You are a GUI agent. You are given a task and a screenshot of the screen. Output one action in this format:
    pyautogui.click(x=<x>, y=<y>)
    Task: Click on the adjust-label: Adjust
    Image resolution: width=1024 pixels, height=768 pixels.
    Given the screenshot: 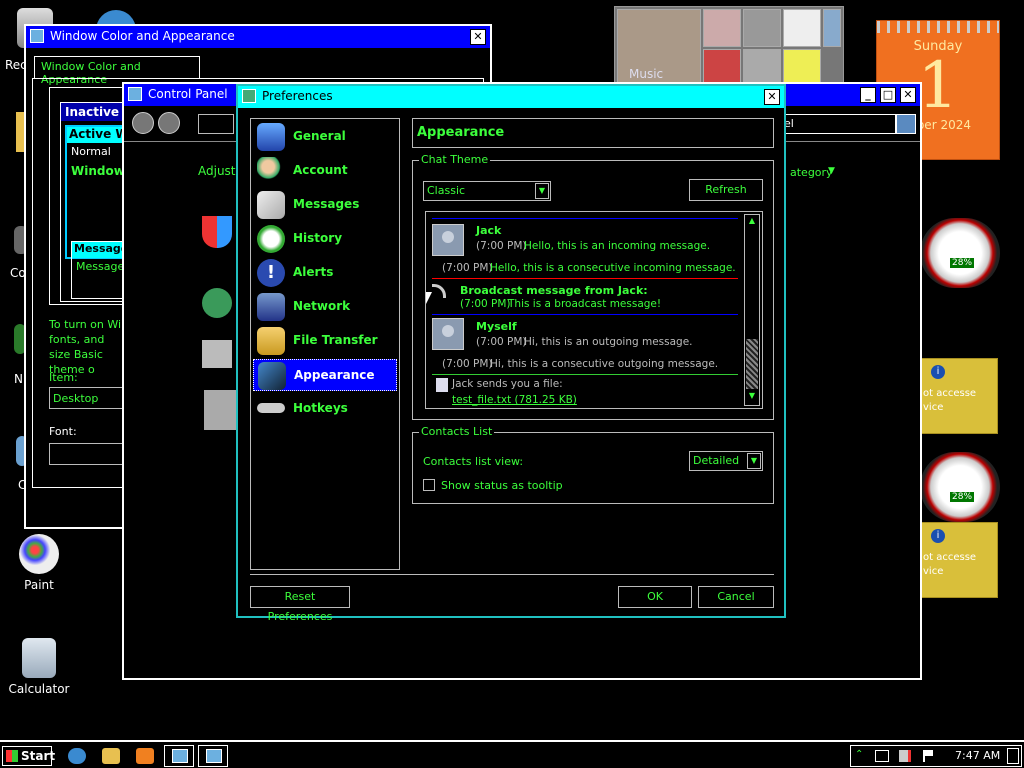 What is the action you would take?
    pyautogui.click(x=217, y=171)
    